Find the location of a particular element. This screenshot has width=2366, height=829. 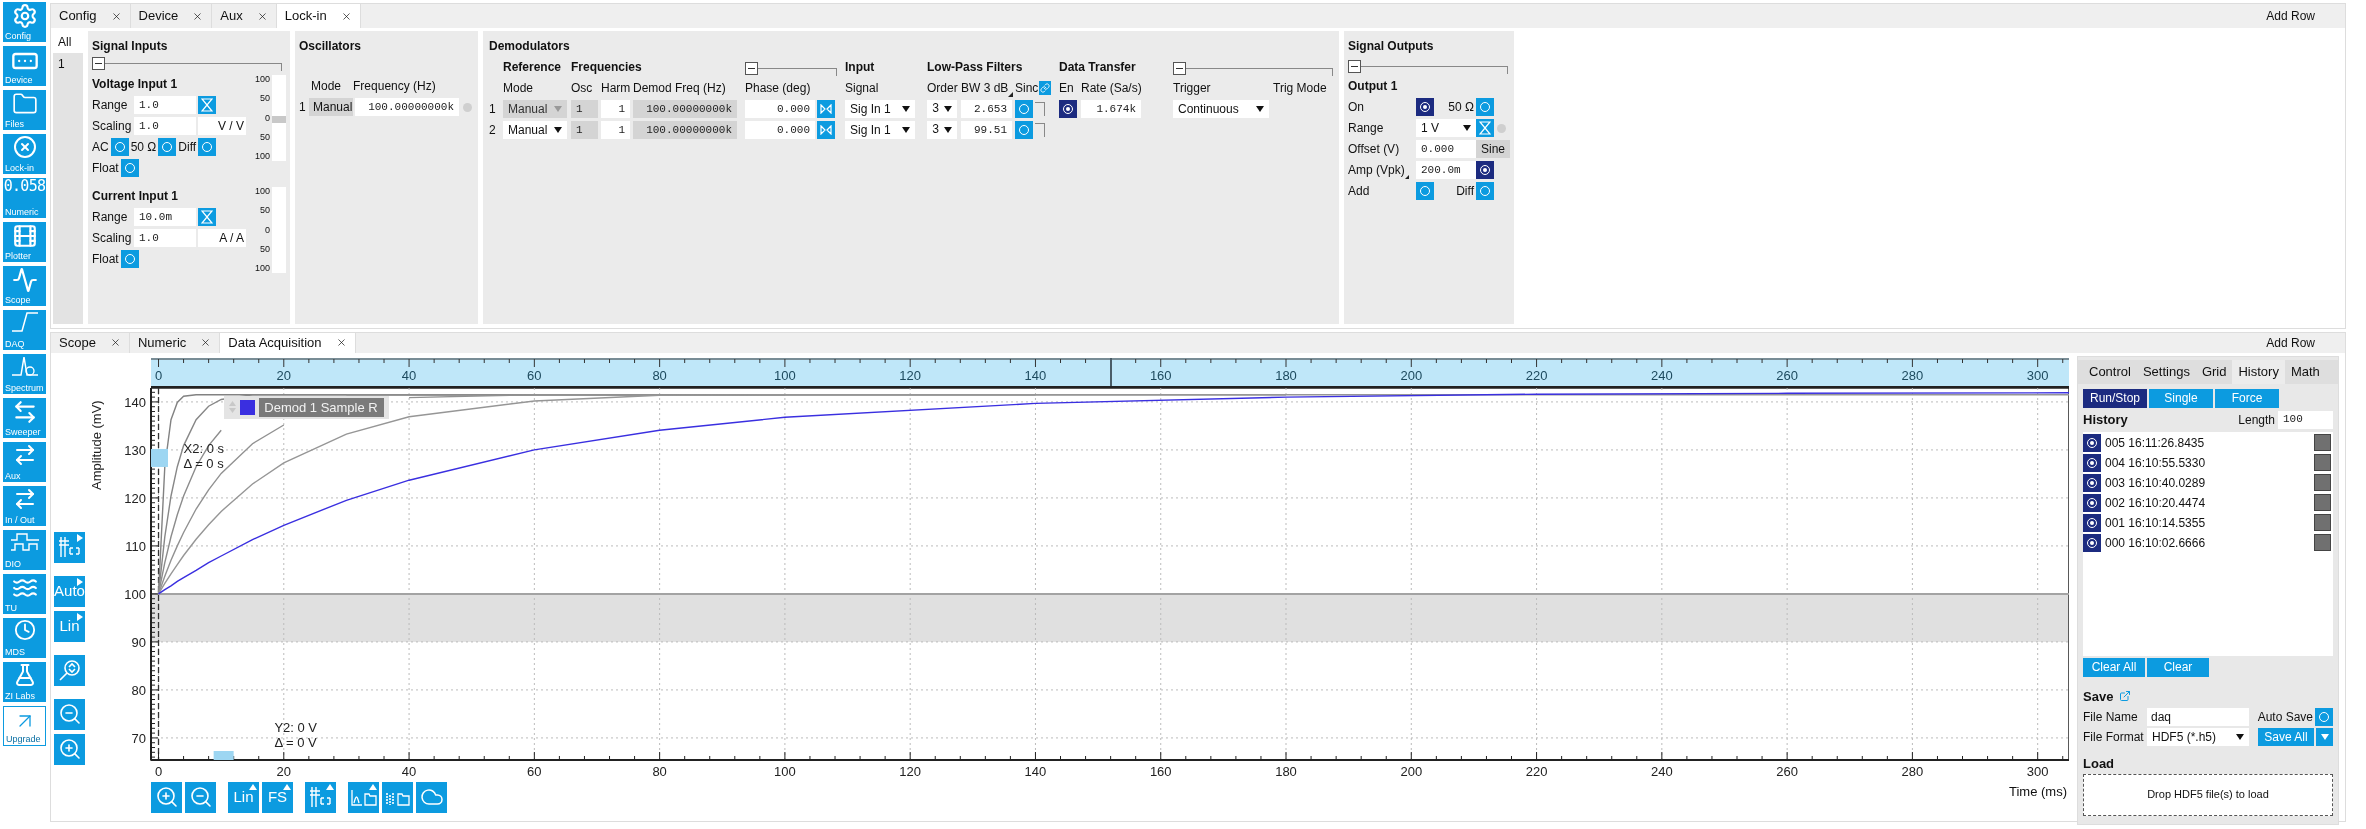

section-title: Load is located at coordinates (2099, 764).